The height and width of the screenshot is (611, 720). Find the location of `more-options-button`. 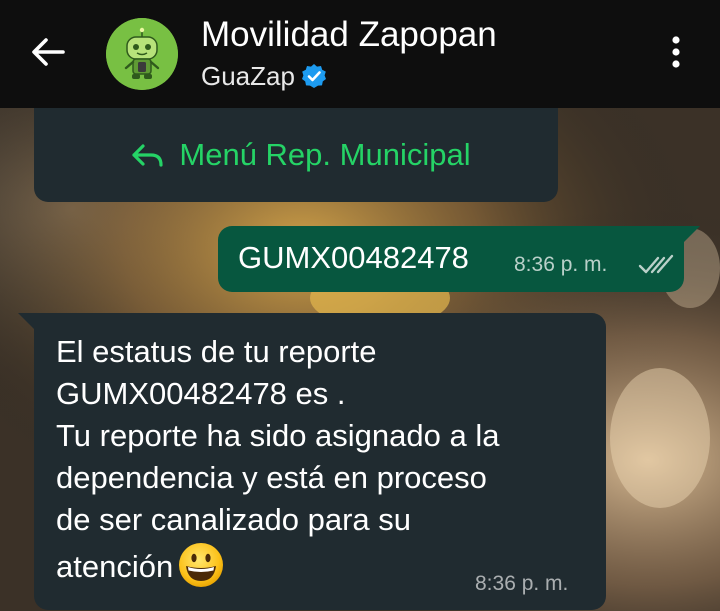

more-options-button is located at coordinates (676, 52).